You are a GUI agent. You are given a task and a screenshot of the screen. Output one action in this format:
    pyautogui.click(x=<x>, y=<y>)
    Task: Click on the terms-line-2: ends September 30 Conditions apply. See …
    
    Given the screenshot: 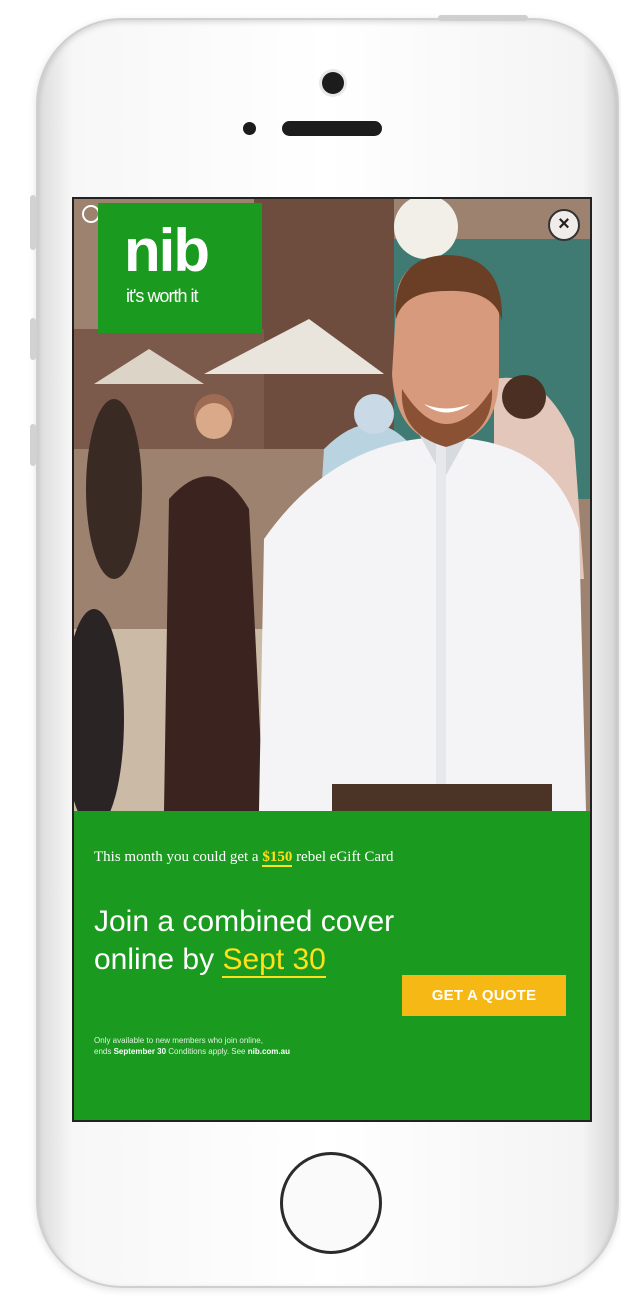 What is the action you would take?
    pyautogui.click(x=244, y=1051)
    